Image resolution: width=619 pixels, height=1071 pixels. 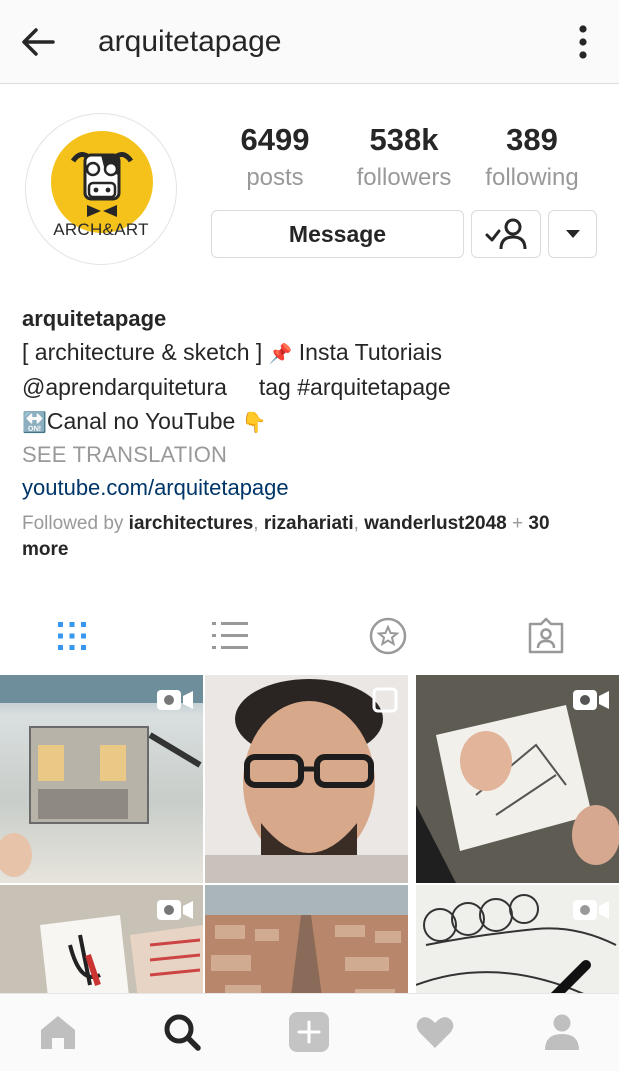 I want to click on multiple-badge, so click(x=385, y=702).